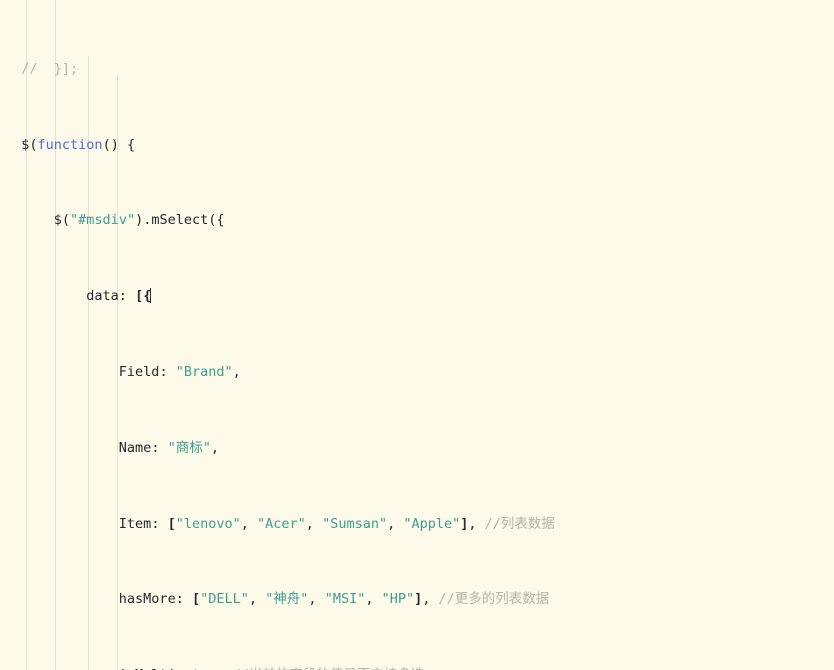 This screenshot has width=834, height=670. I want to click on code-line: isMulti: true //当前的字段的值是否支持多选, so click(417, 668).